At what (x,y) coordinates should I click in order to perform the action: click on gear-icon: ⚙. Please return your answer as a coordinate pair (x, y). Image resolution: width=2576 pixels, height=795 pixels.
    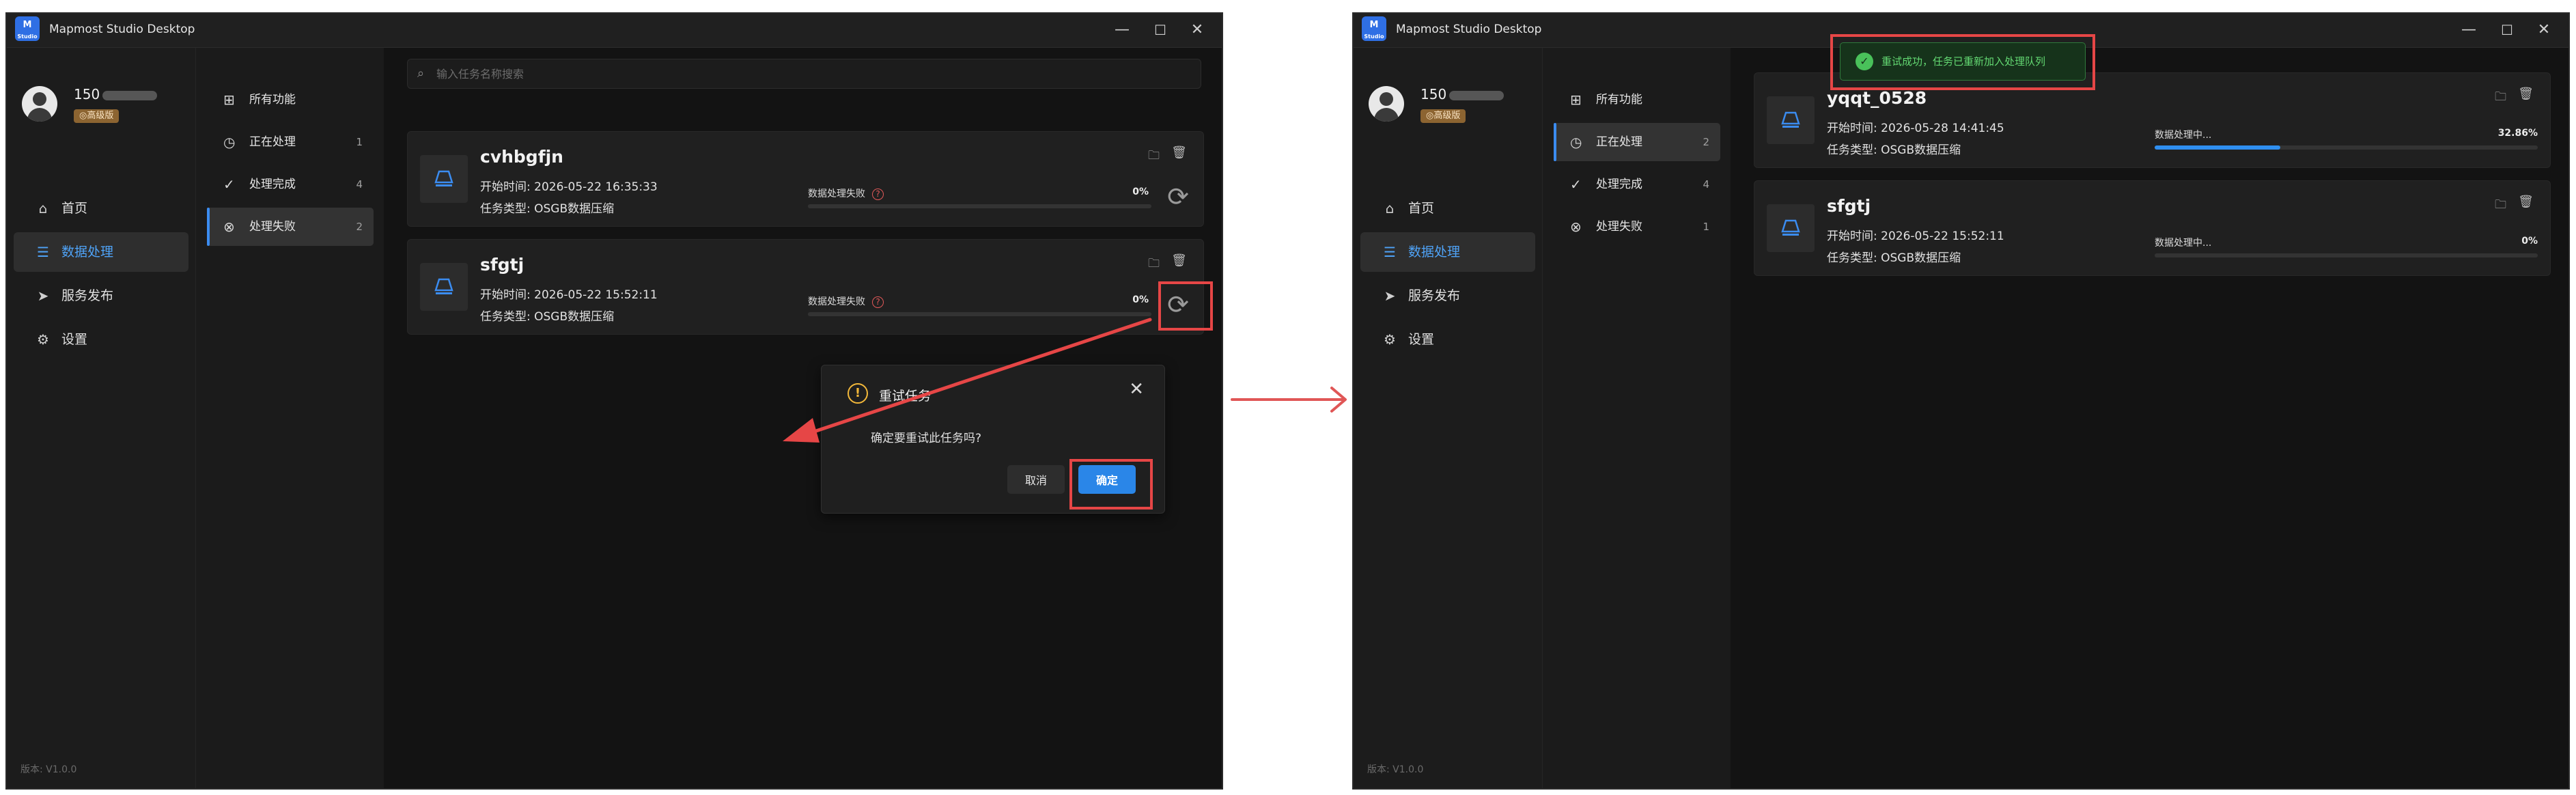
    Looking at the image, I should click on (43, 339).